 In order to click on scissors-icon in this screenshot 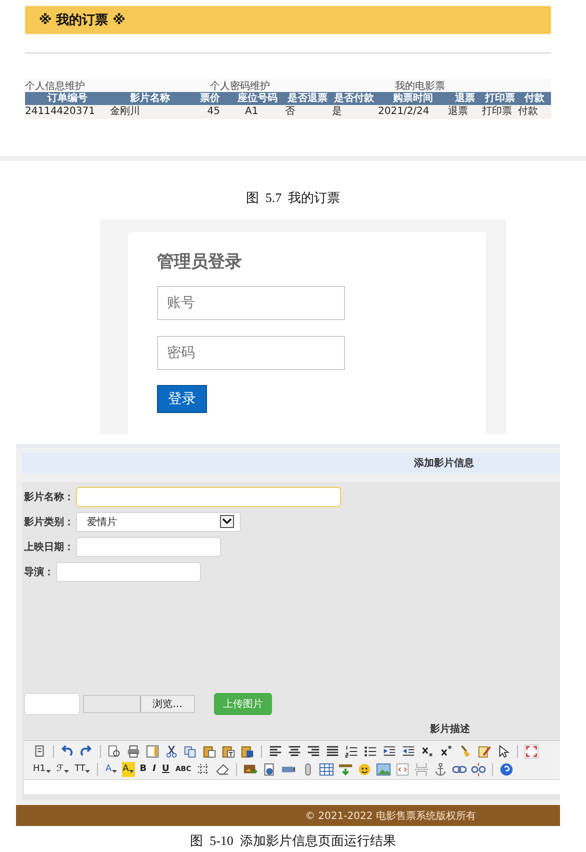, I will do `click(171, 751)`.